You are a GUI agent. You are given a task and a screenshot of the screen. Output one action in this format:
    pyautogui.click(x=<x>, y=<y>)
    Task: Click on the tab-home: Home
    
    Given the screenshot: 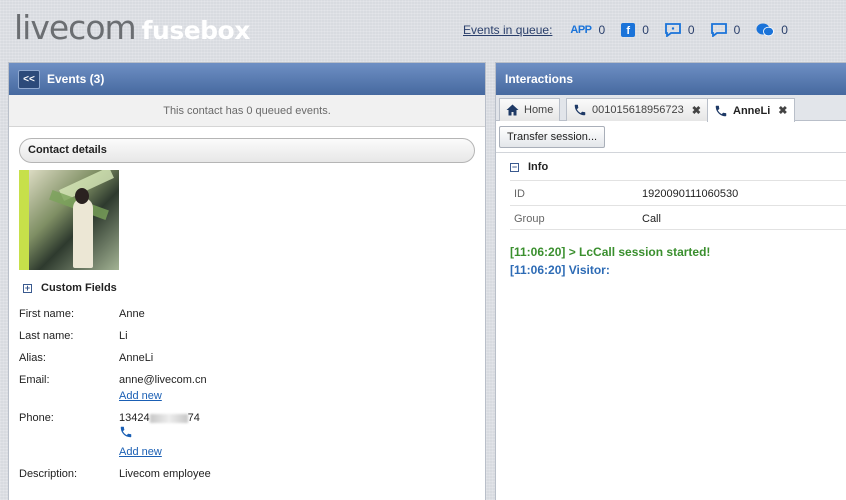 What is the action you would take?
    pyautogui.click(x=530, y=109)
    